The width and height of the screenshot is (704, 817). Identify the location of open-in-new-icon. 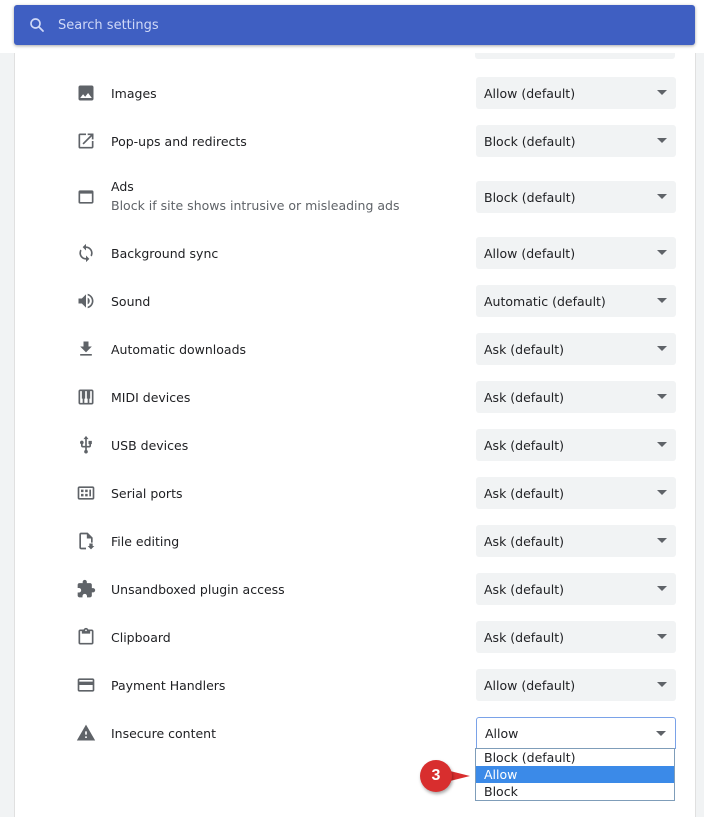
(86, 141).